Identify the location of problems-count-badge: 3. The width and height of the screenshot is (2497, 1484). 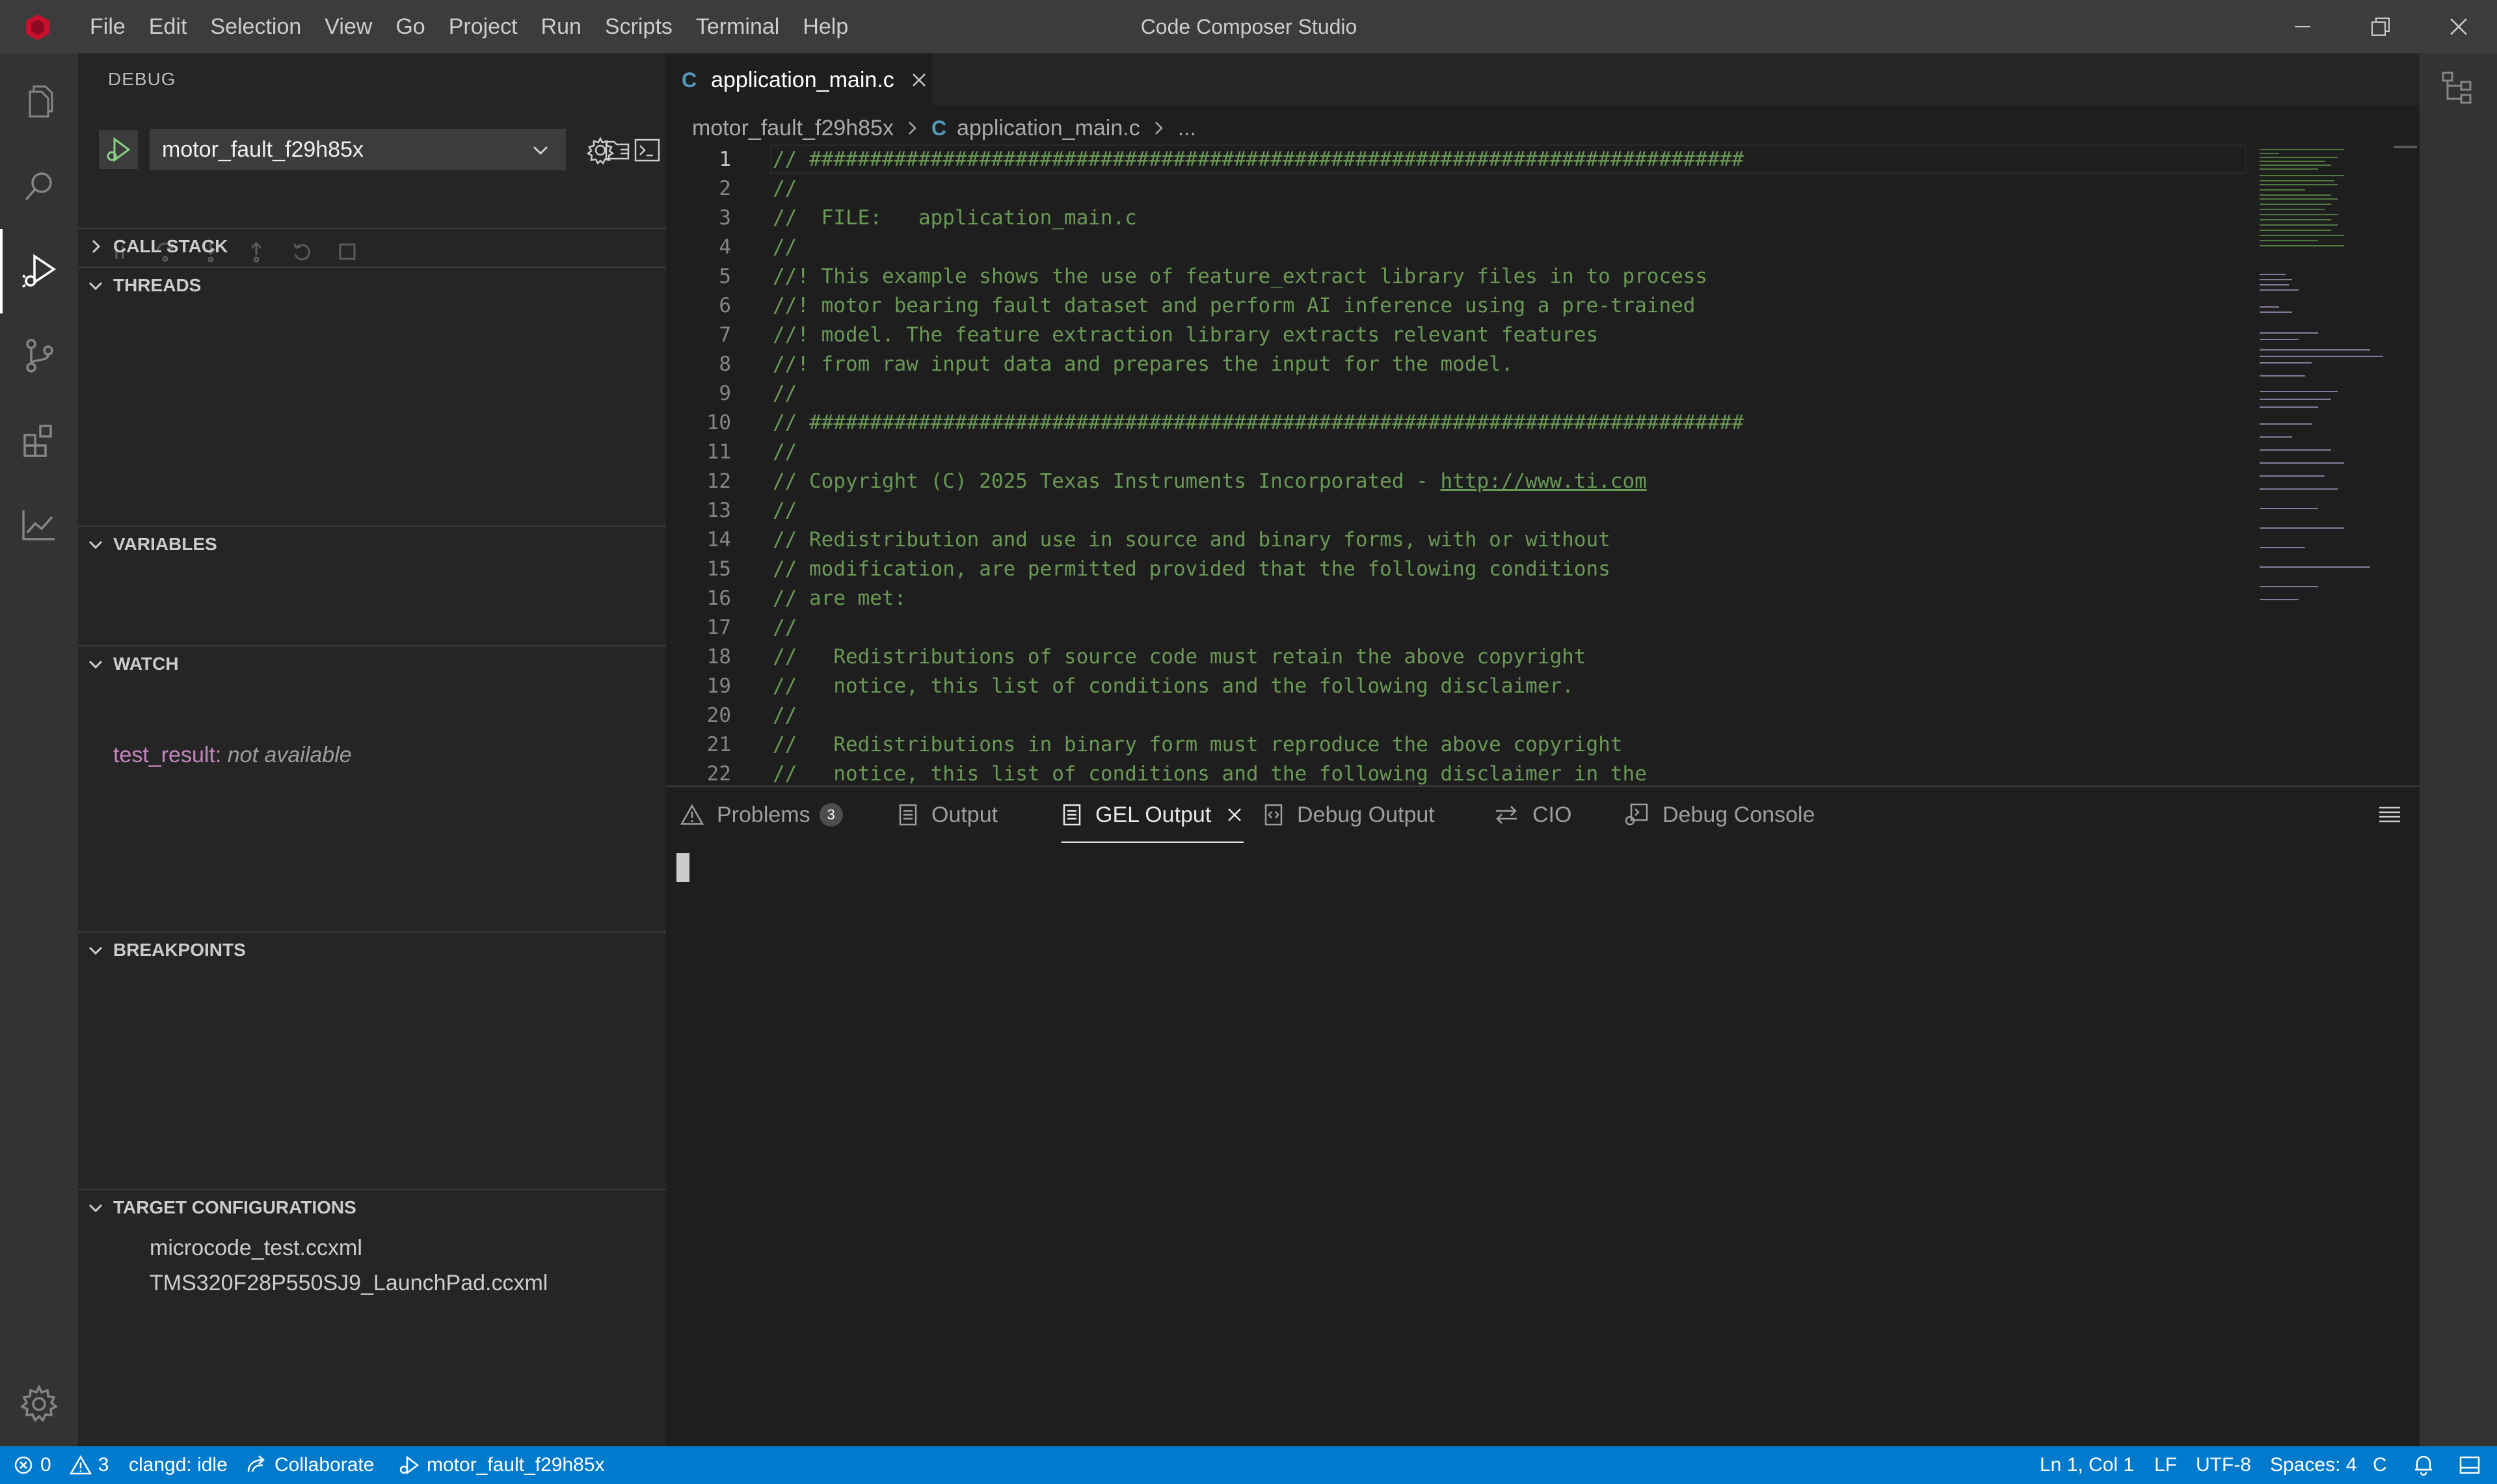
(831, 815).